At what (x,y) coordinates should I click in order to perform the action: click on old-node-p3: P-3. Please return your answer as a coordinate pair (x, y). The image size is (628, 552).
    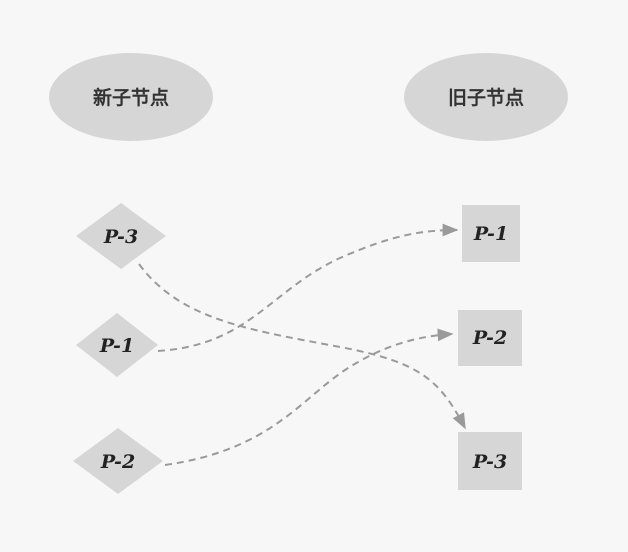
    Looking at the image, I should click on (490, 461).